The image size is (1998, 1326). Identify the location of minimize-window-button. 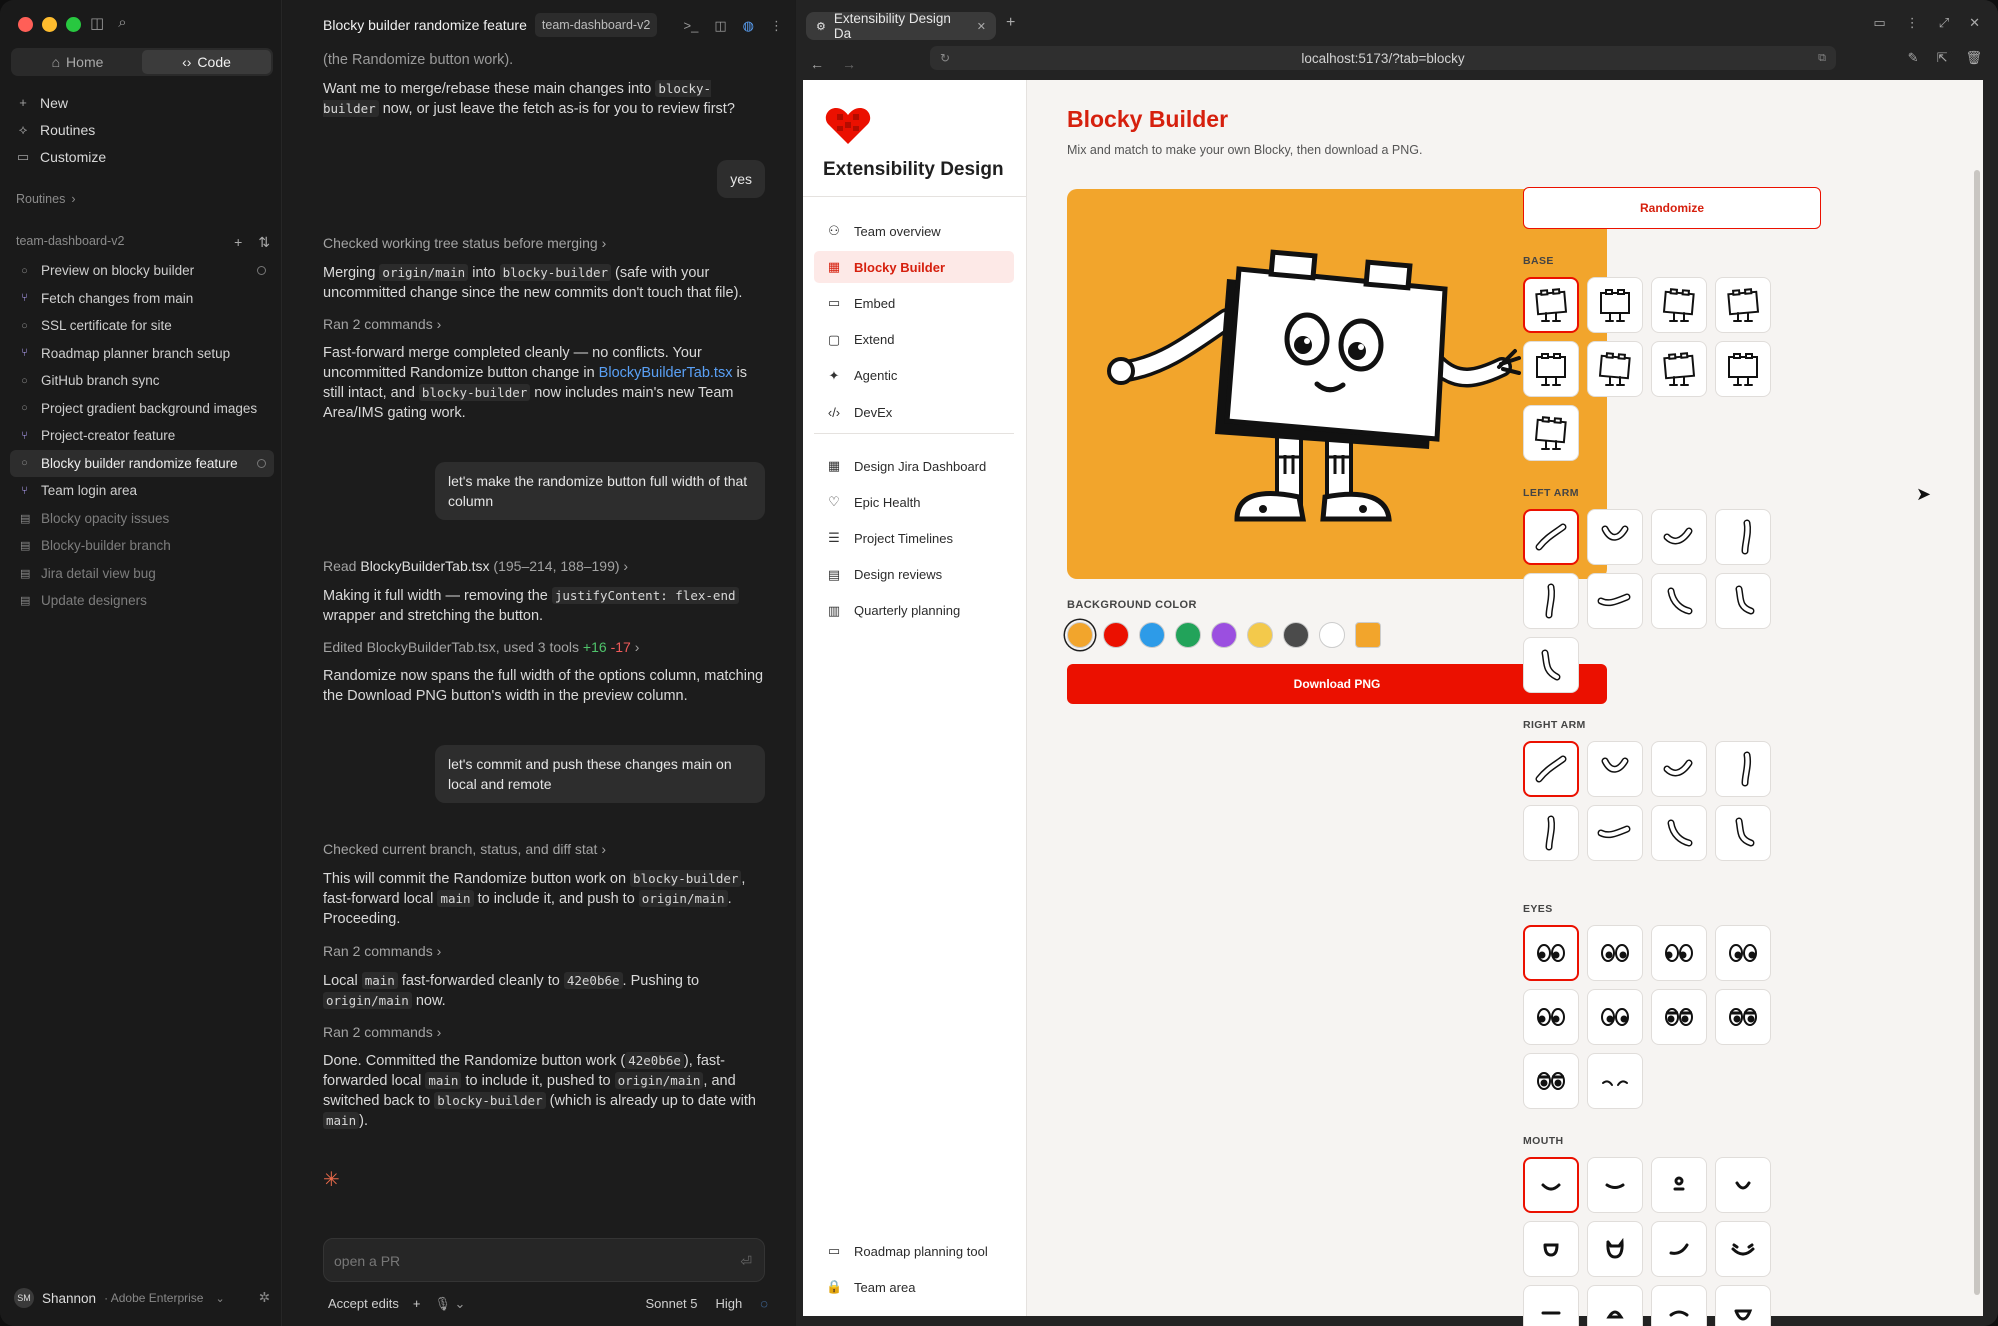
(49, 24).